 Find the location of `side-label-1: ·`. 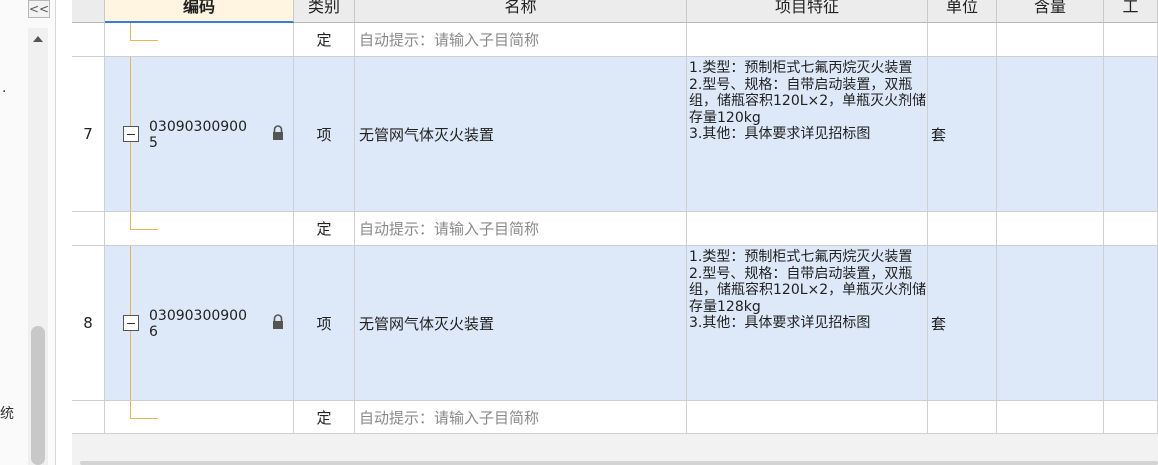

side-label-1: · is located at coordinates (4, 92).